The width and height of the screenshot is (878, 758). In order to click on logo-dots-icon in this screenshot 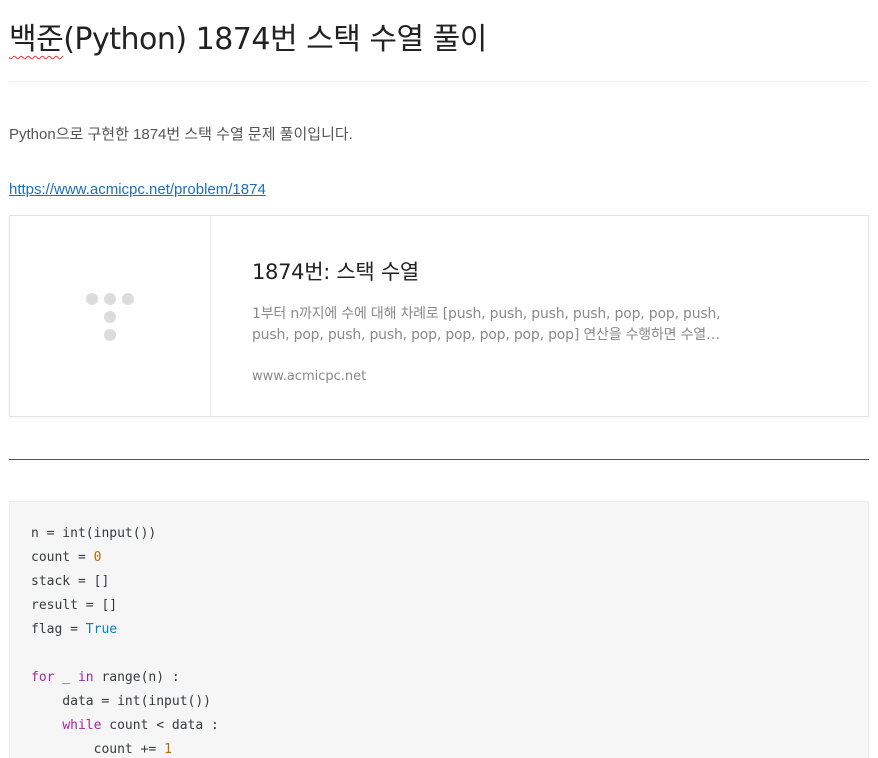, I will do `click(110, 317)`.